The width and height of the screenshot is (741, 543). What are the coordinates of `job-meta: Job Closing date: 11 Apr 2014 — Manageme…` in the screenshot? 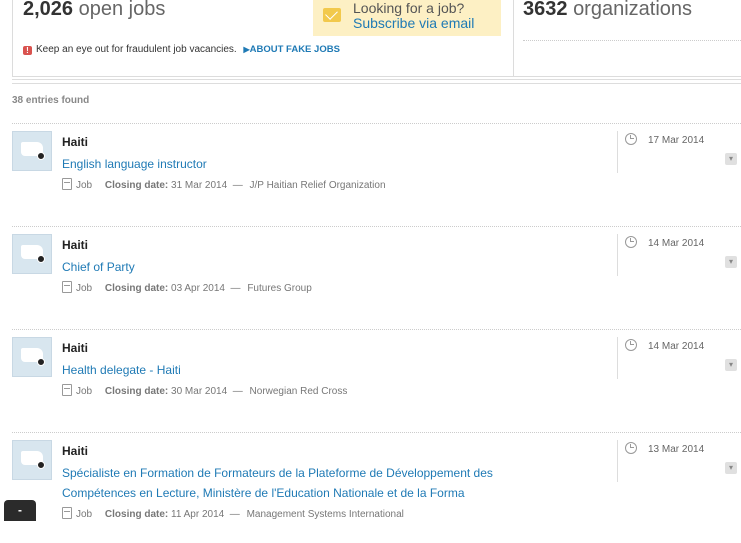 It's located at (233, 513).